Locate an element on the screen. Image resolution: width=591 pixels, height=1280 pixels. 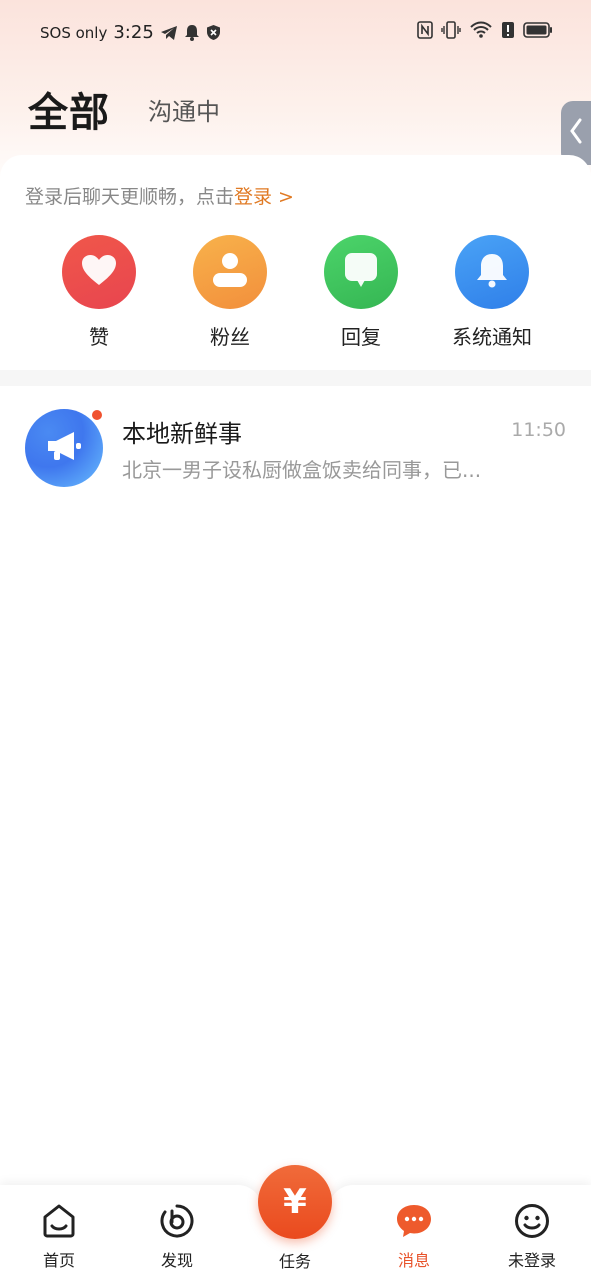
message-title: 本地新鲜事 is located at coordinates (182, 434).